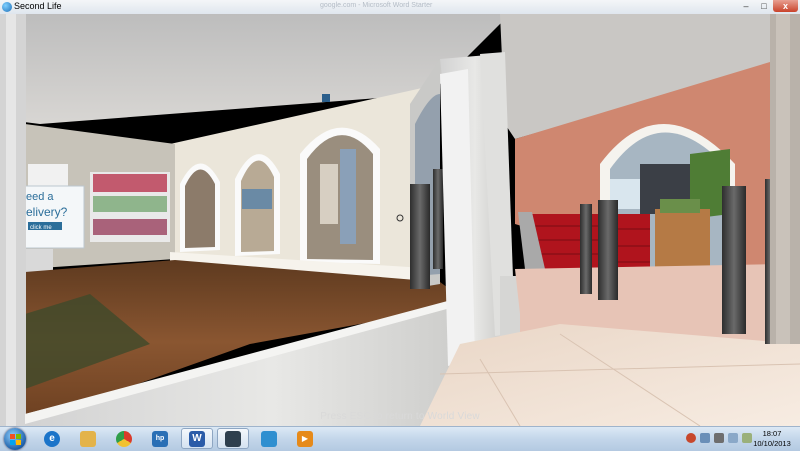  Describe the element at coordinates (7, 7) in the screenshot. I see `second-life-app-icon` at that location.